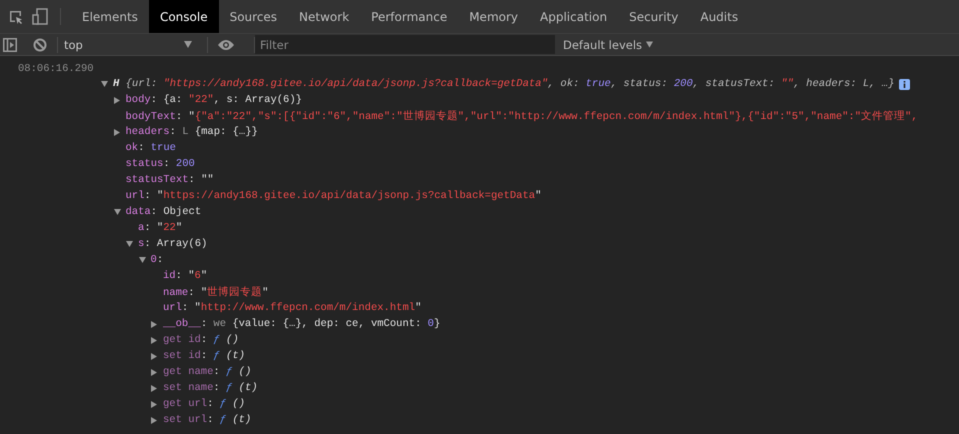 The image size is (959, 434). Describe the element at coordinates (494, 16) in the screenshot. I see `panel-tab: Memory` at that location.